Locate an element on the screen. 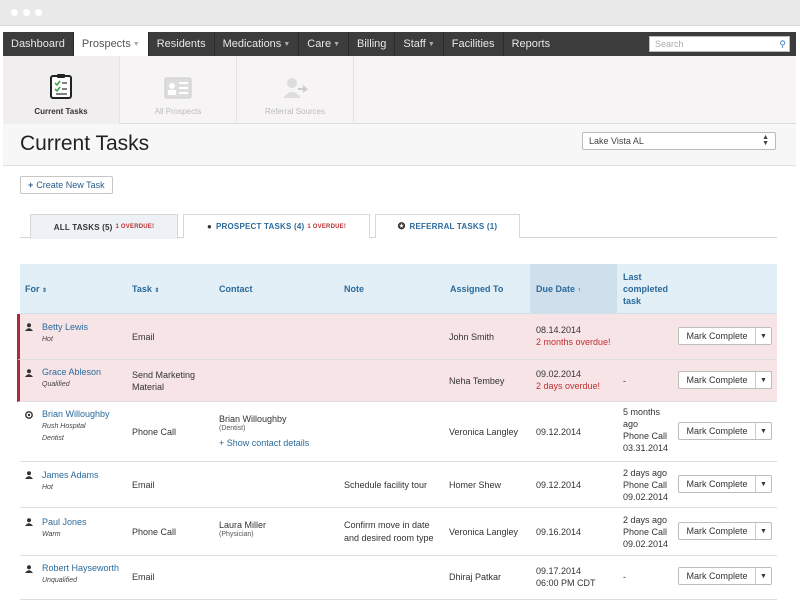  address-book-icon is located at coordinates (178, 88).